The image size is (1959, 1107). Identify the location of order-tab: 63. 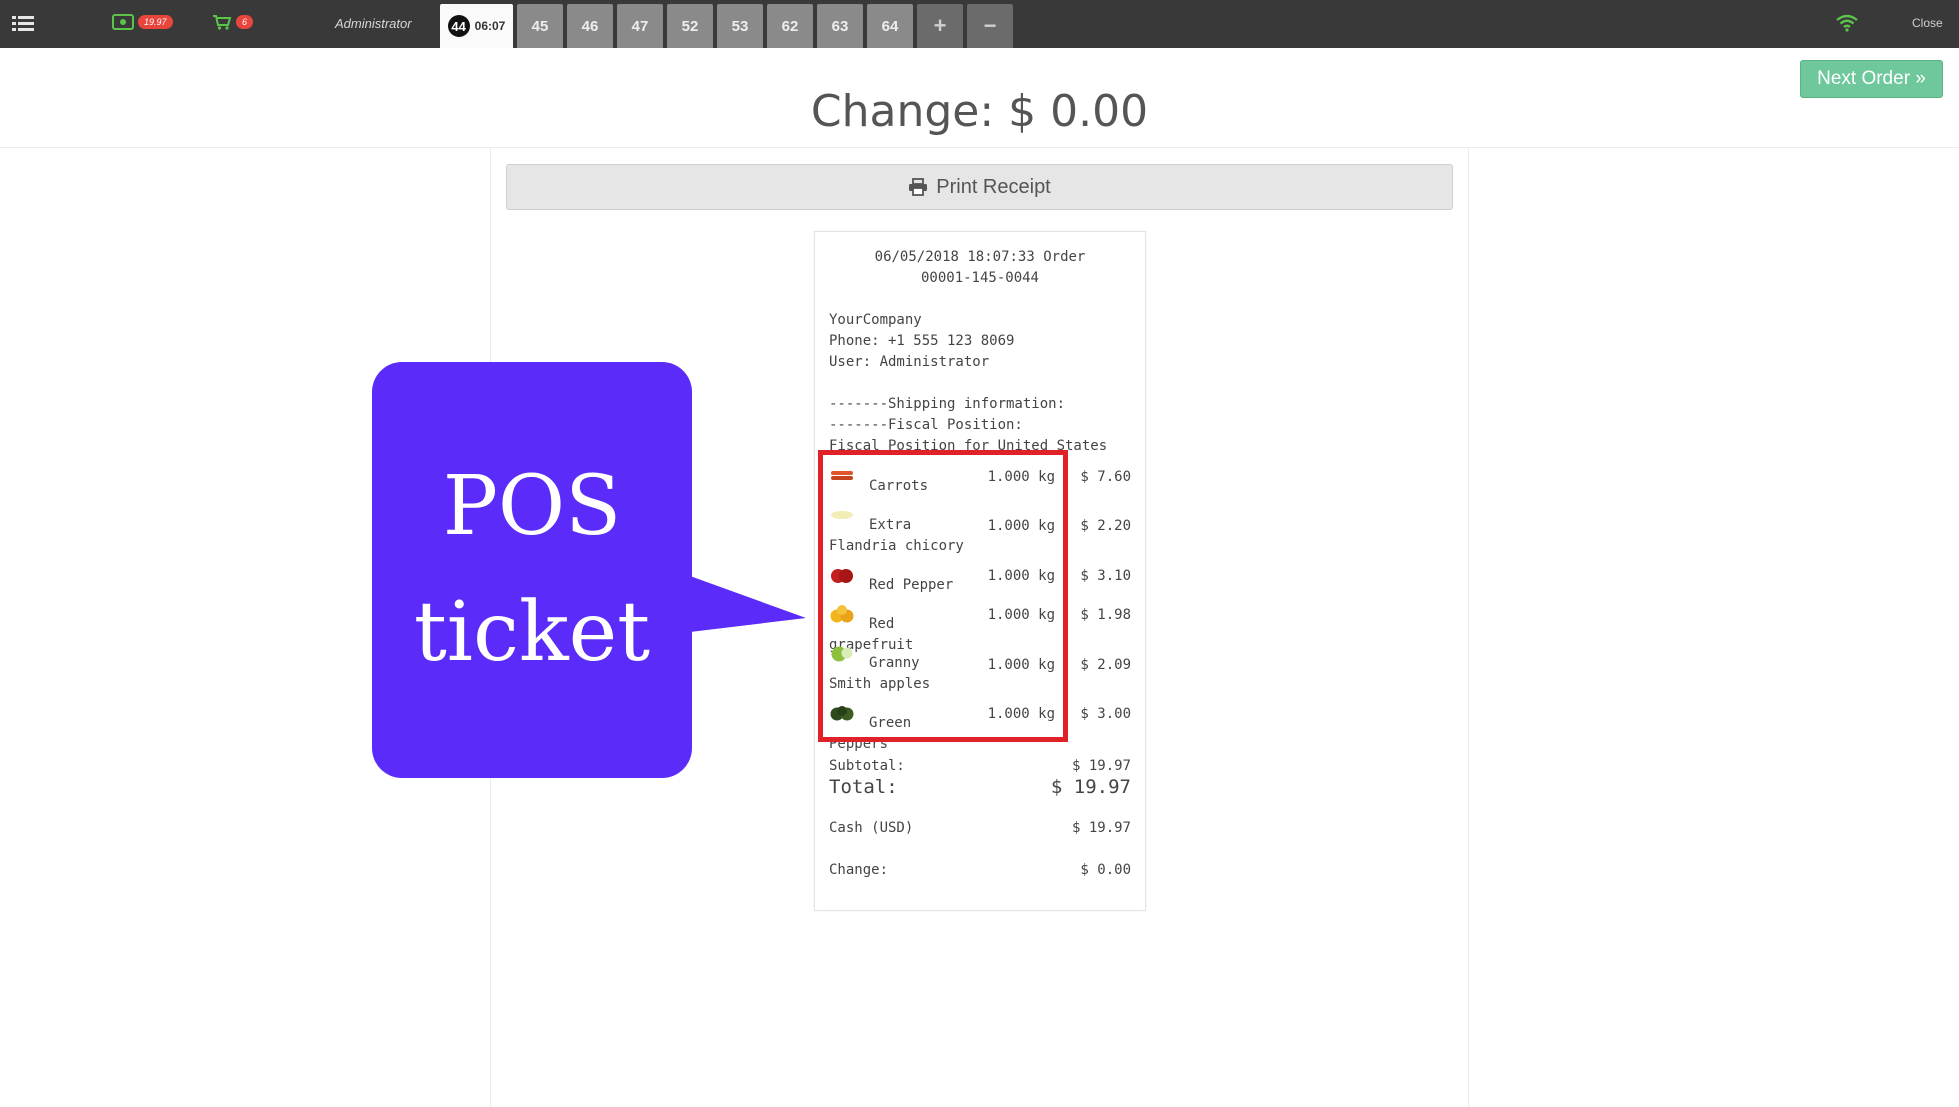
(840, 26).